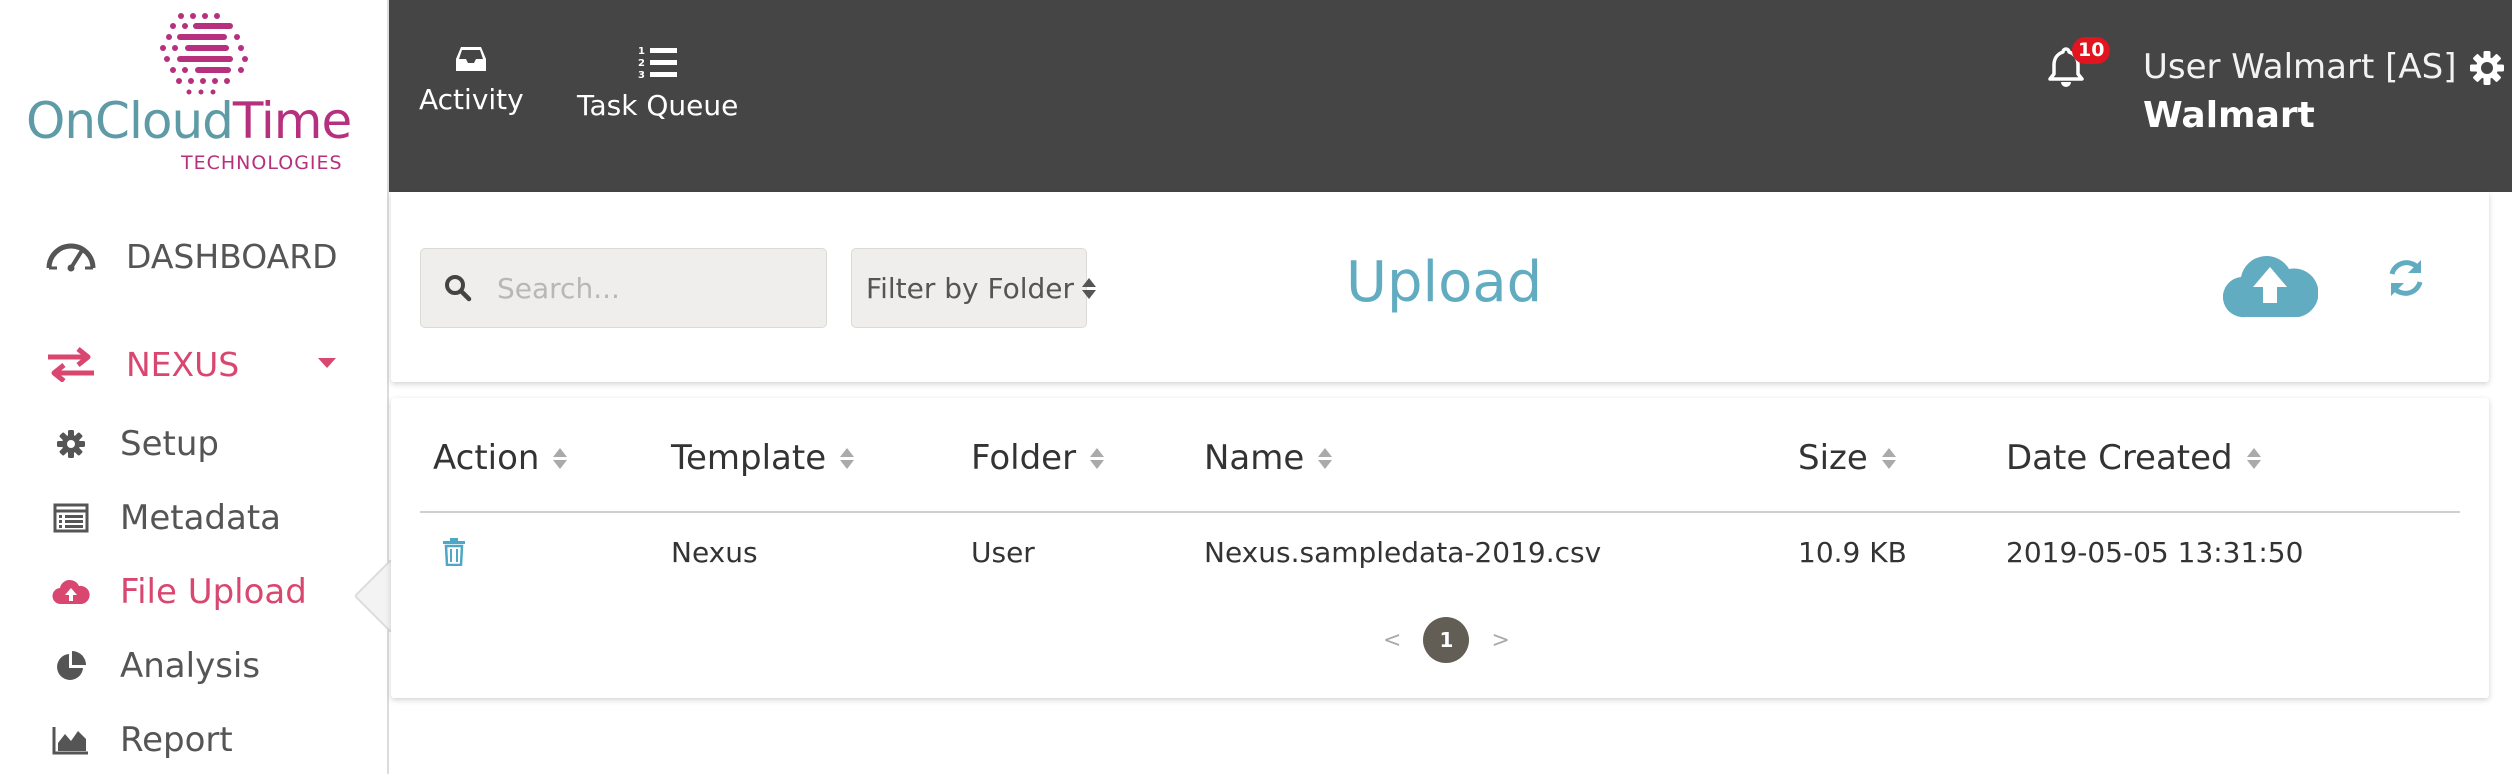 The height and width of the screenshot is (774, 2512). Describe the element at coordinates (71, 444) in the screenshot. I see `gear-icon` at that location.